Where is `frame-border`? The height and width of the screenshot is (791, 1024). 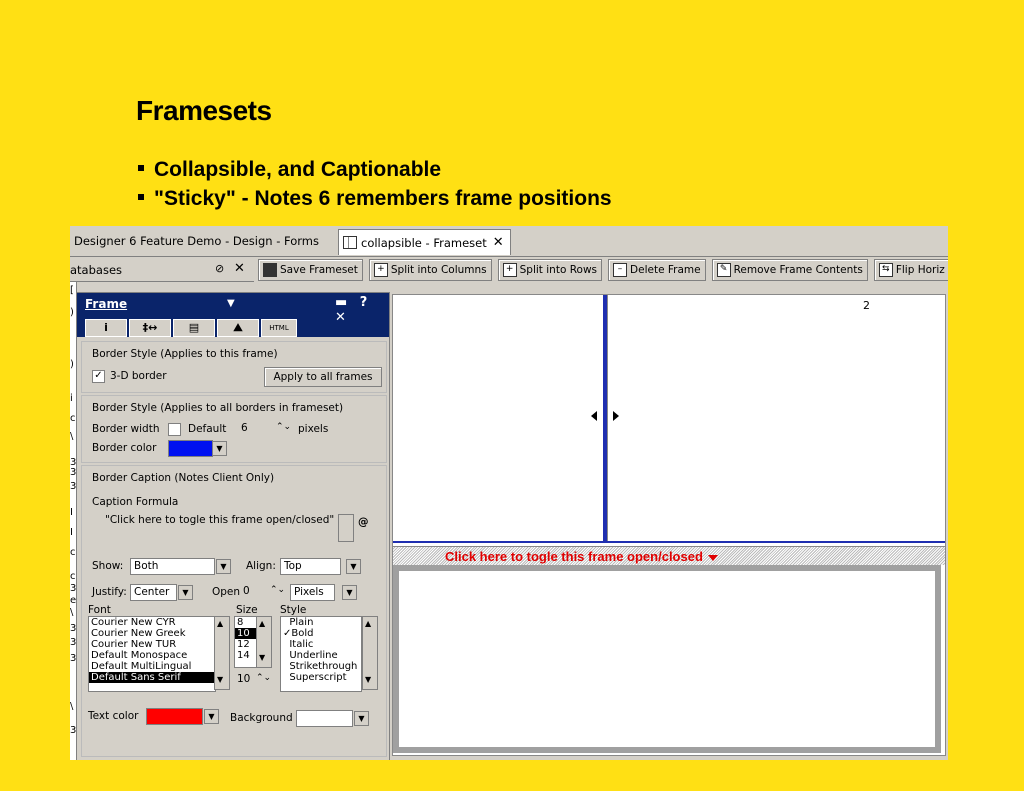 frame-border is located at coordinates (669, 542).